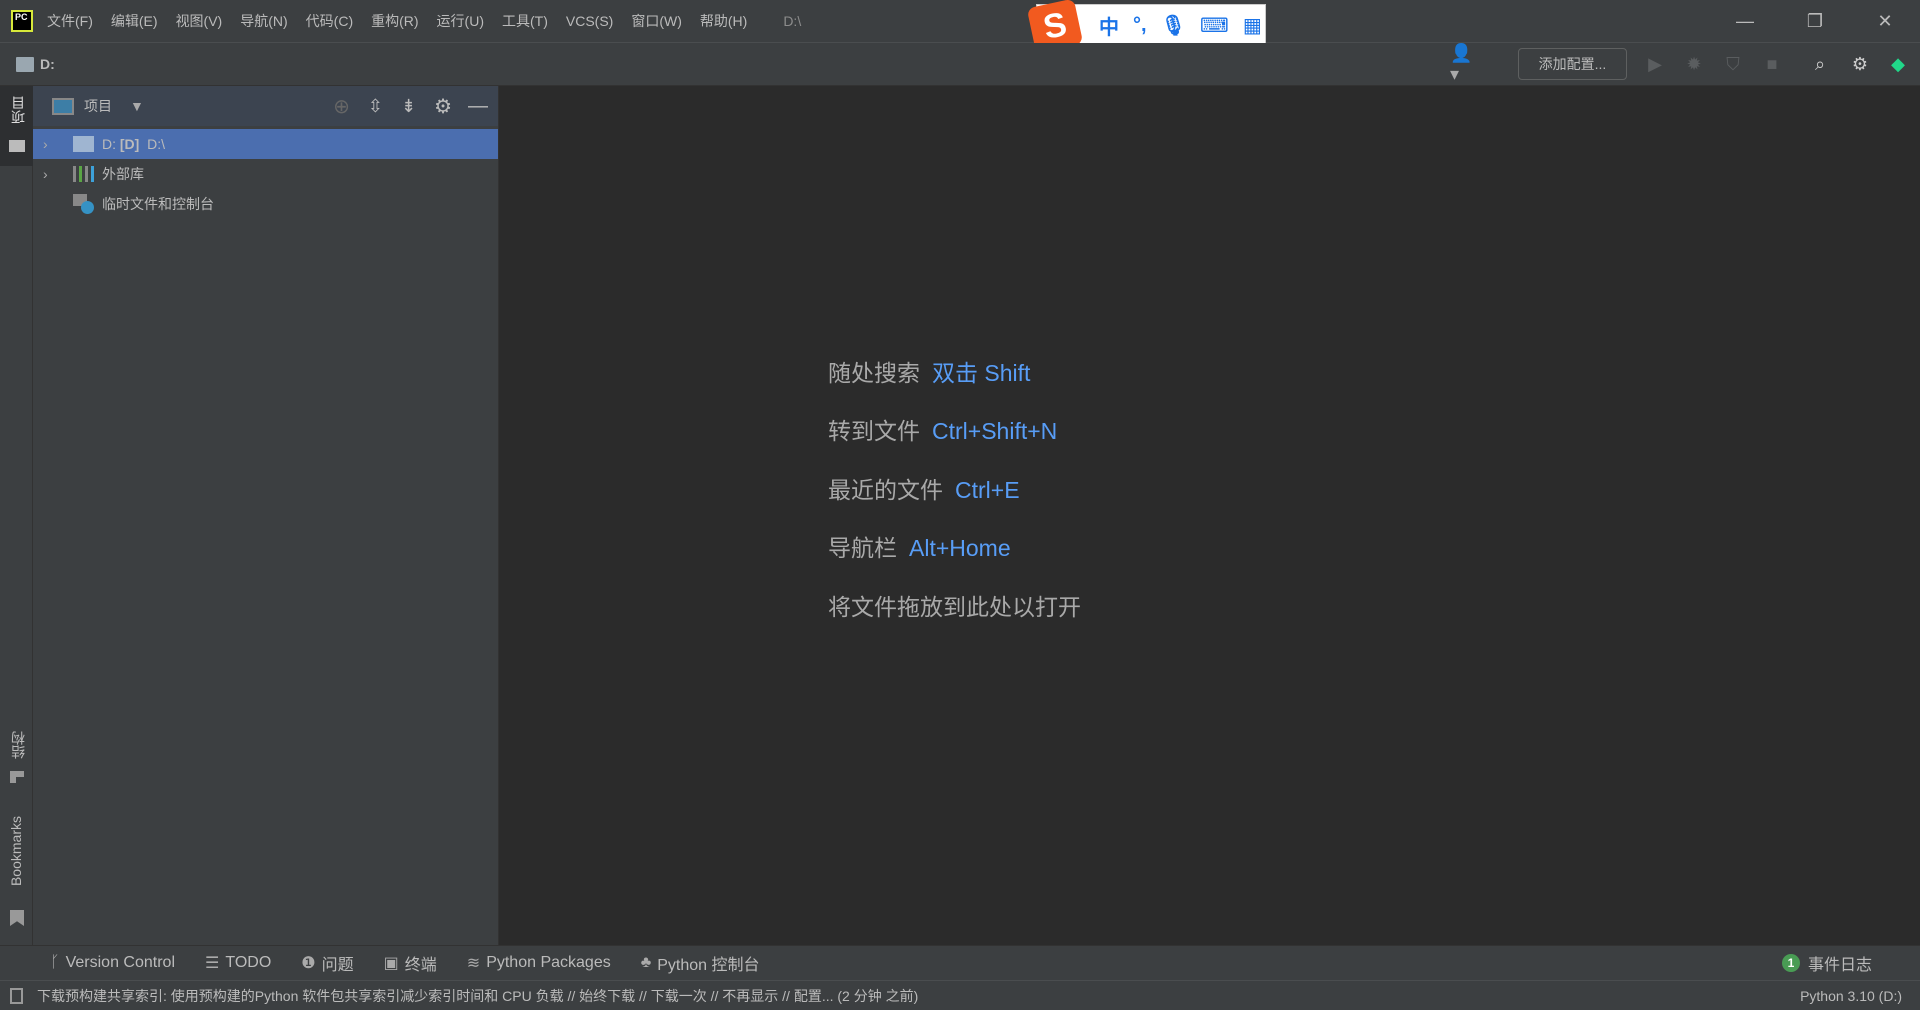 The width and height of the screenshot is (1920, 1010). What do you see at coordinates (112, 963) in the screenshot?
I see `tool-version-control: ᚴ Version Control` at bounding box center [112, 963].